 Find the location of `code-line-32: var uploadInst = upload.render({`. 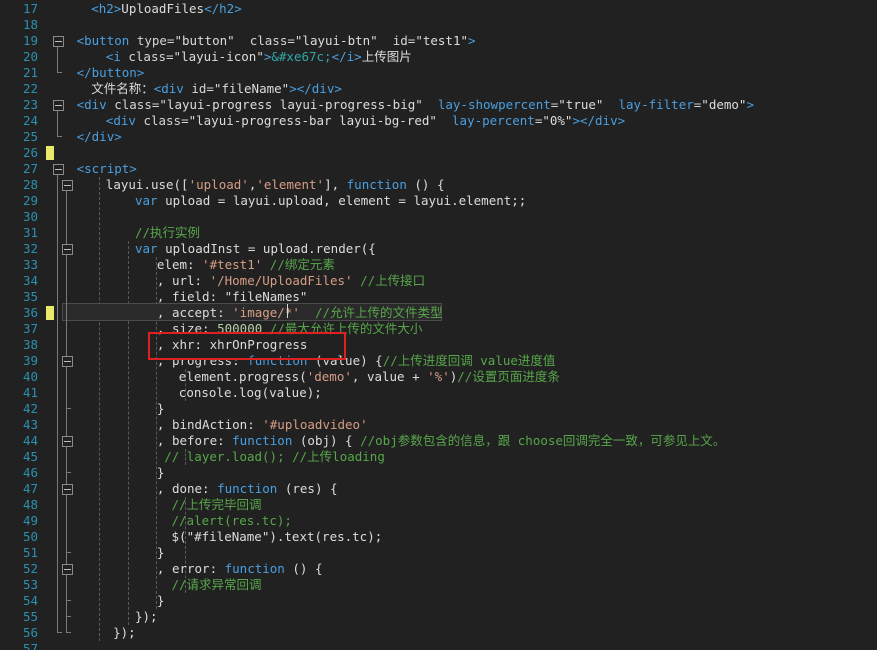

code-line-32: var uploadInst = upload.render({ is located at coordinates (255, 249).